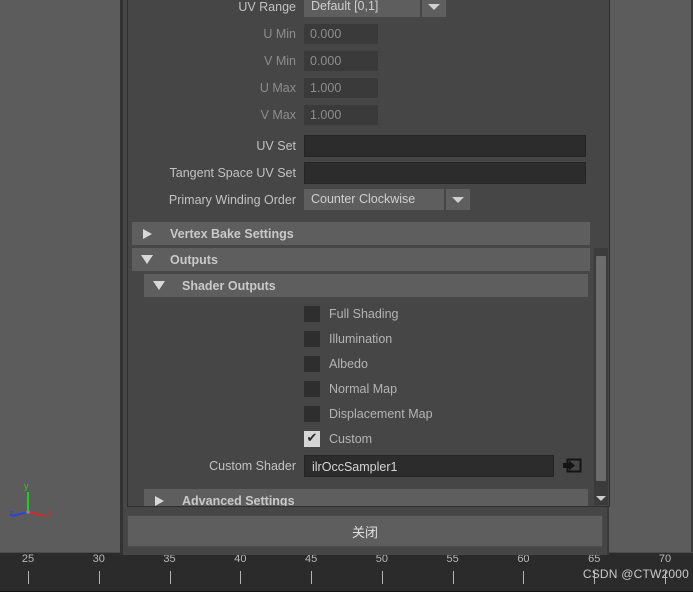  Describe the element at coordinates (194, 259) in the screenshot. I see `section-outputs-title: Outputs` at that location.